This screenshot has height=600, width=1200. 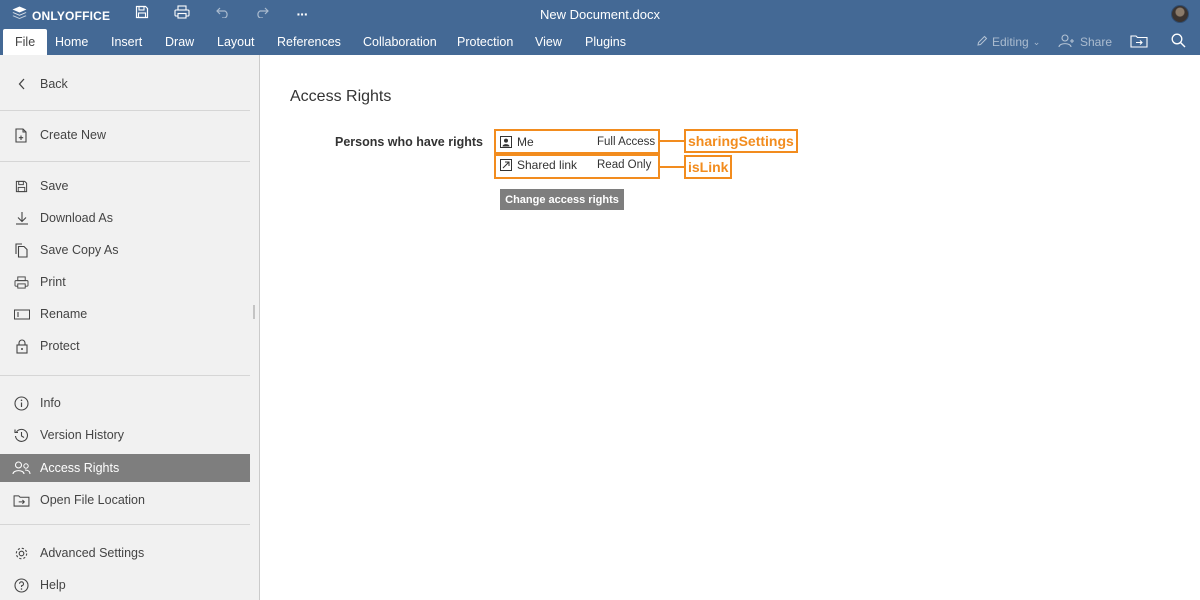 I want to click on menu-access-rights-label: Access Rights, so click(x=80, y=468).